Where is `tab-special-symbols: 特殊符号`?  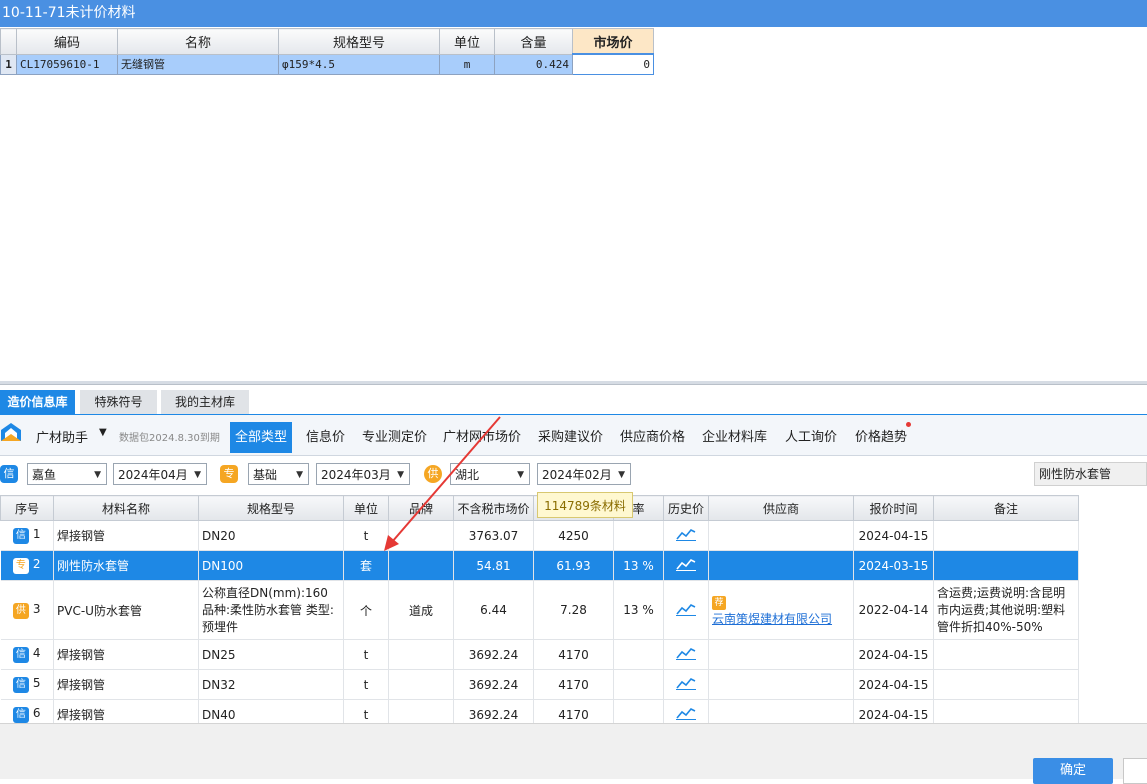
tab-special-symbols: 特殊符号 is located at coordinates (118, 402).